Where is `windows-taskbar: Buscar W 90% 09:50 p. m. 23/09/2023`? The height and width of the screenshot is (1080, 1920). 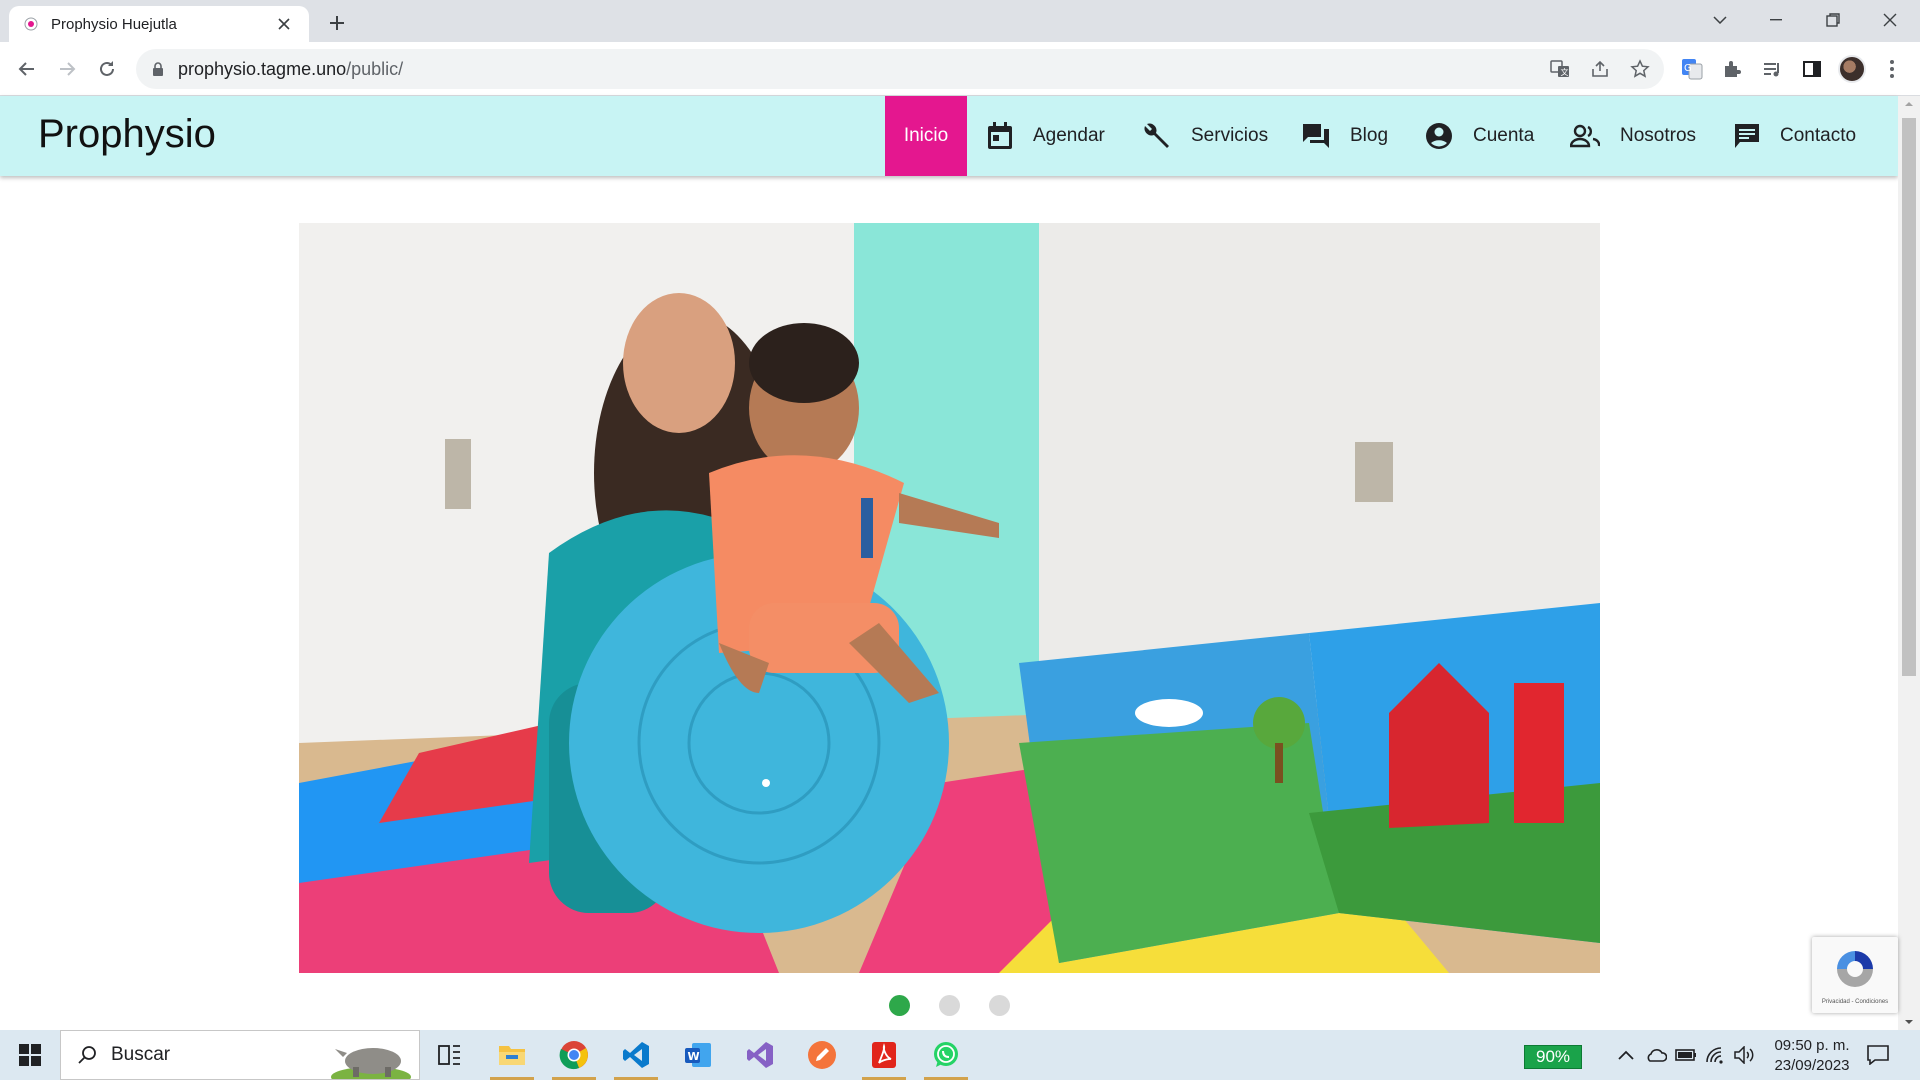
windows-taskbar: Buscar W 90% 09:50 p. m. 23/09/2023 is located at coordinates (960, 1055).